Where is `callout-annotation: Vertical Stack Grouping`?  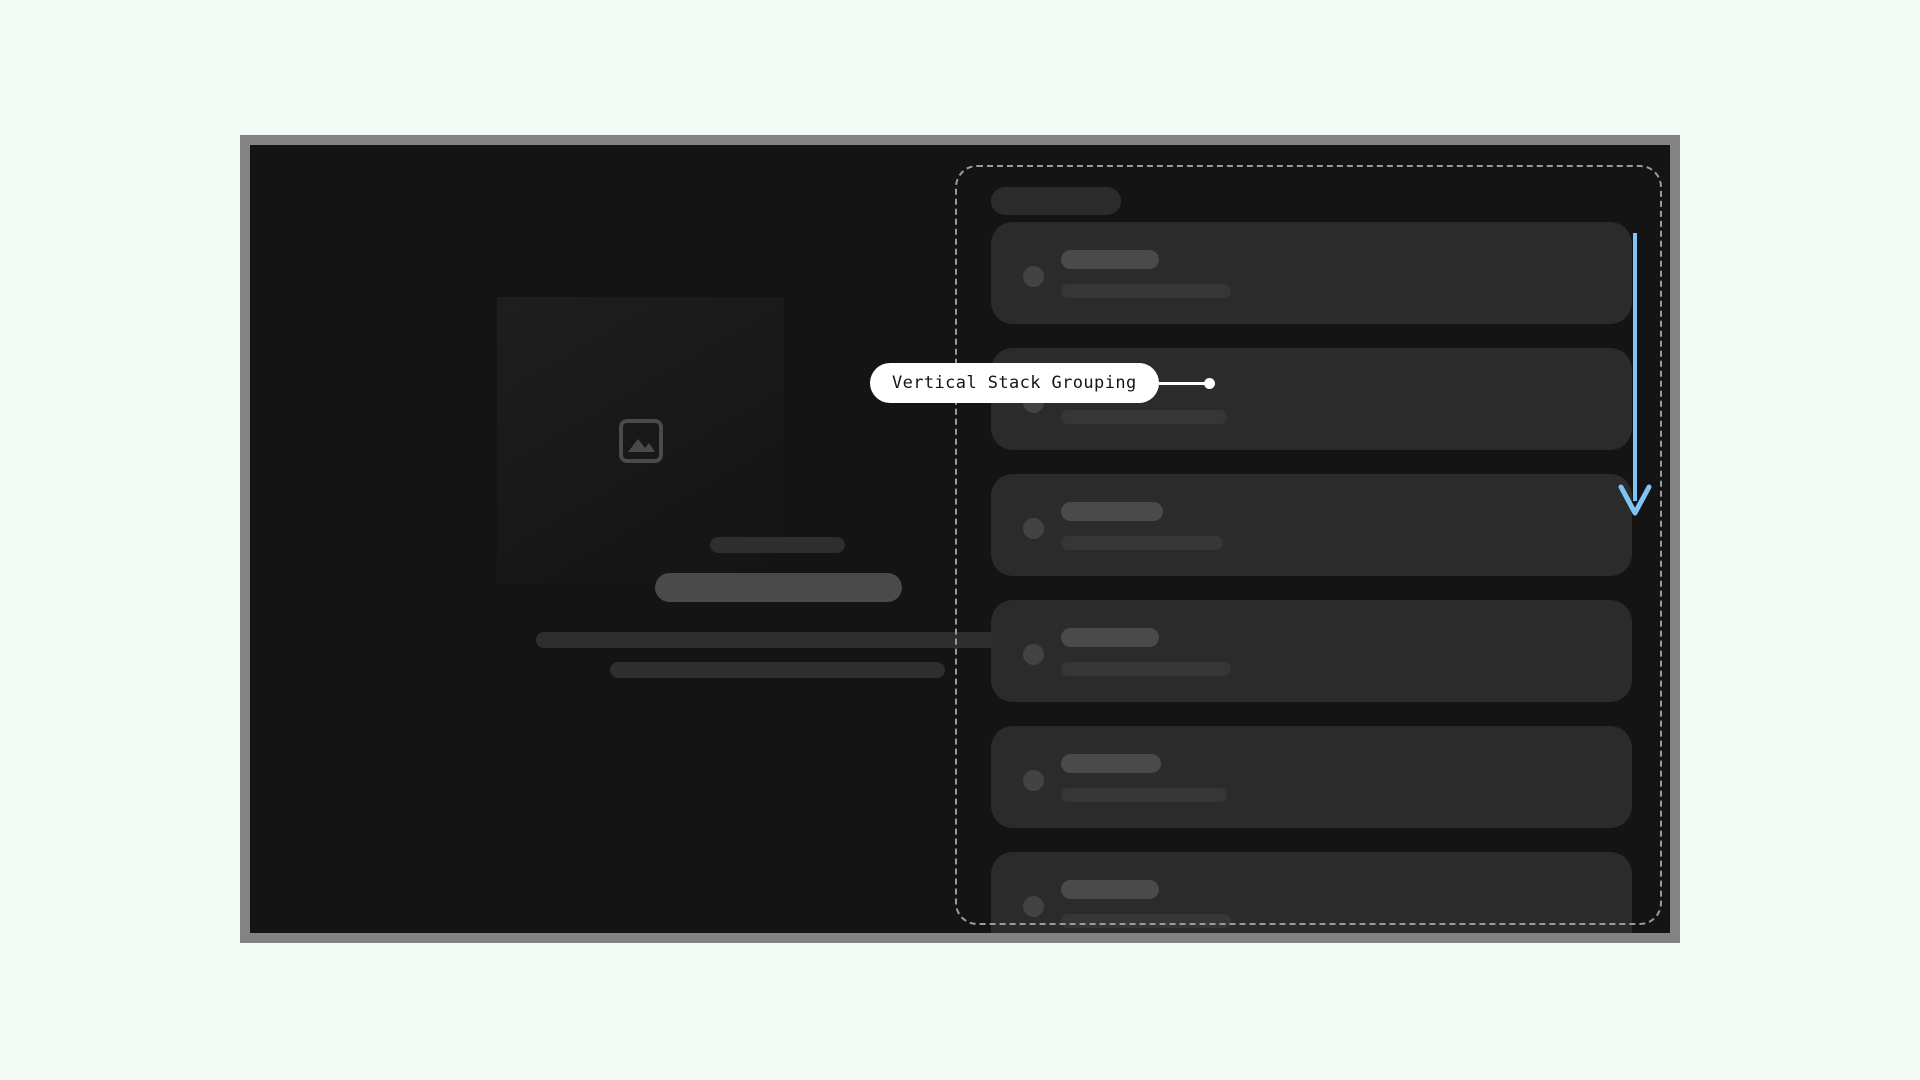
callout-annotation: Vertical Stack Grouping is located at coordinates (1042, 383).